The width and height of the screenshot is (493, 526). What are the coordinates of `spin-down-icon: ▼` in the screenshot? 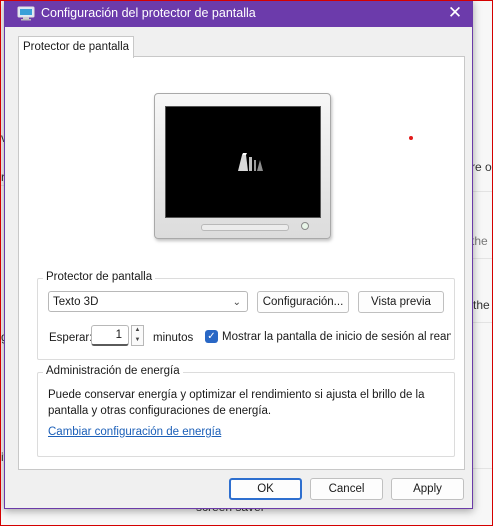 It's located at (137, 340).